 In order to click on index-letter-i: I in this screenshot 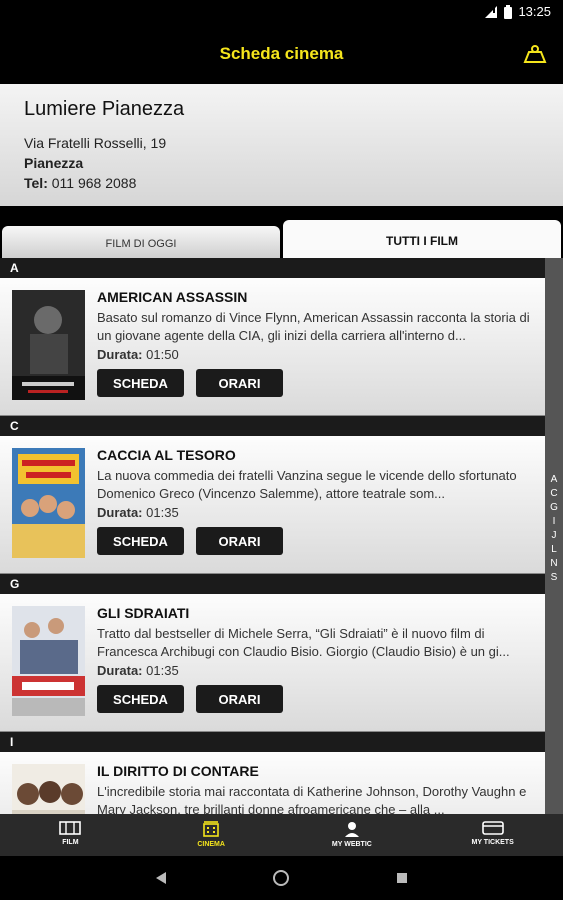, I will do `click(554, 523)`.